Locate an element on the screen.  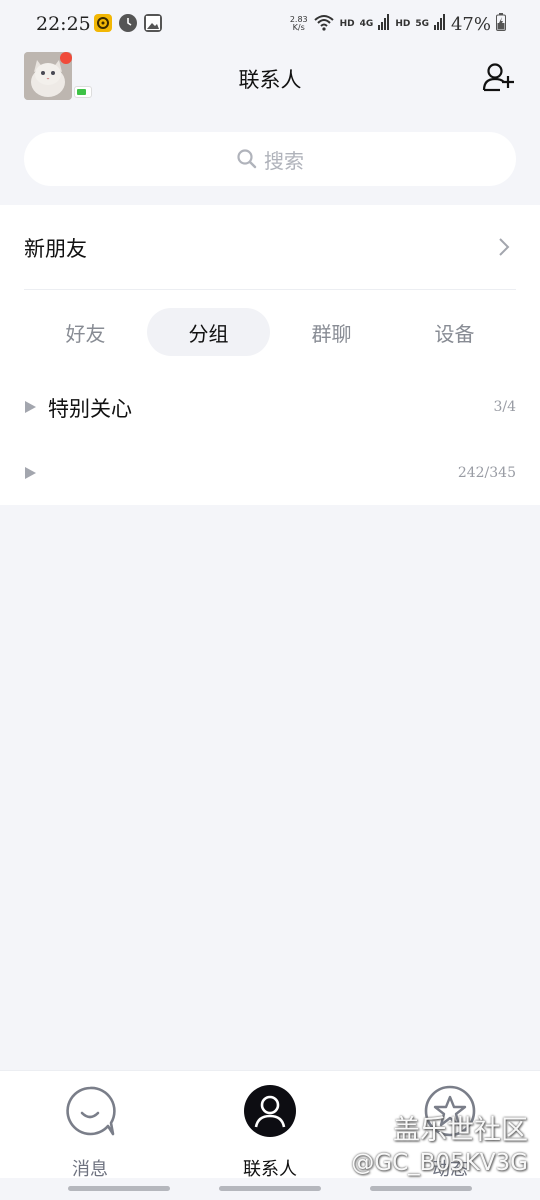
nav-contacts: 联系人 is located at coordinates (270, 1132).